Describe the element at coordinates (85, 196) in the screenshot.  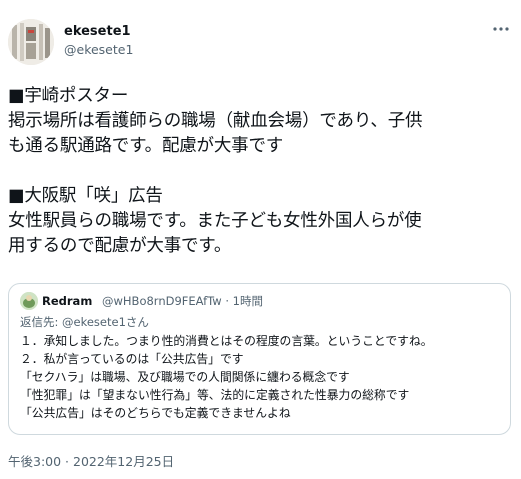
I see `tweet-line: ■大阪駅「咲」広告` at that location.